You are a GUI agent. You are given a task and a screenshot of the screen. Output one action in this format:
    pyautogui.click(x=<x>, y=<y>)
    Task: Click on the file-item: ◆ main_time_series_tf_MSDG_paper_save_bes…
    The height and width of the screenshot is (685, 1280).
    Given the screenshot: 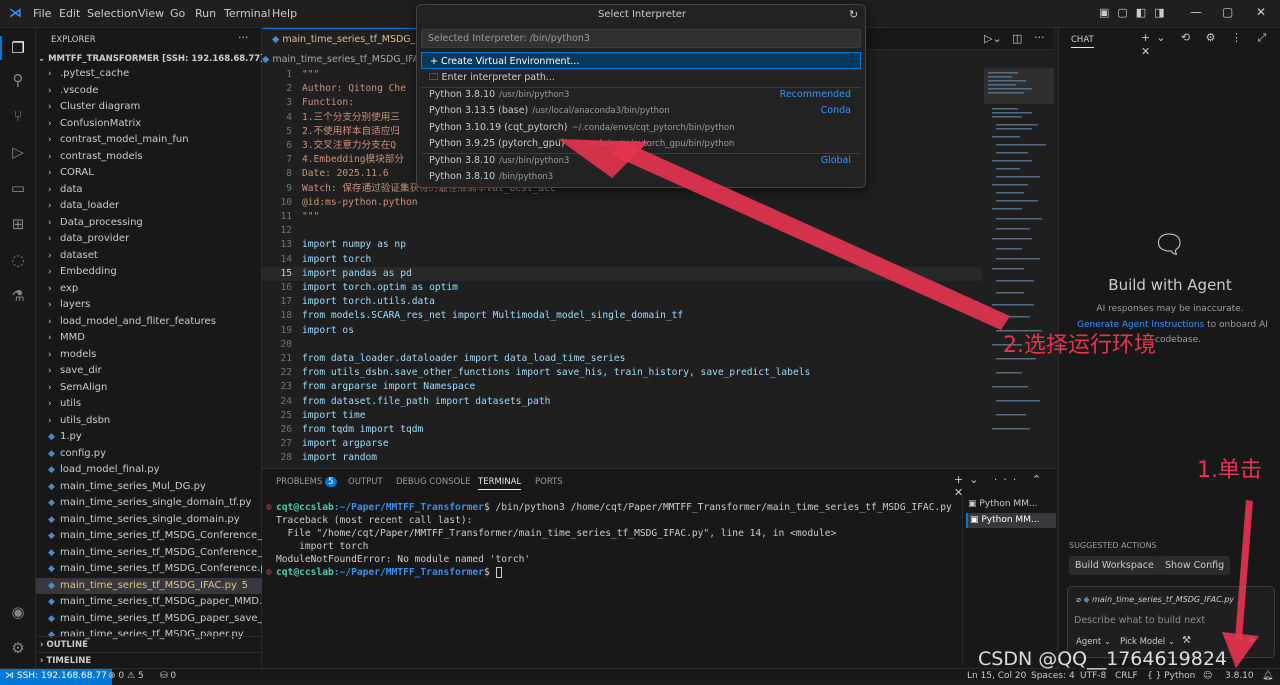 What is the action you would take?
    pyautogui.click(x=149, y=619)
    